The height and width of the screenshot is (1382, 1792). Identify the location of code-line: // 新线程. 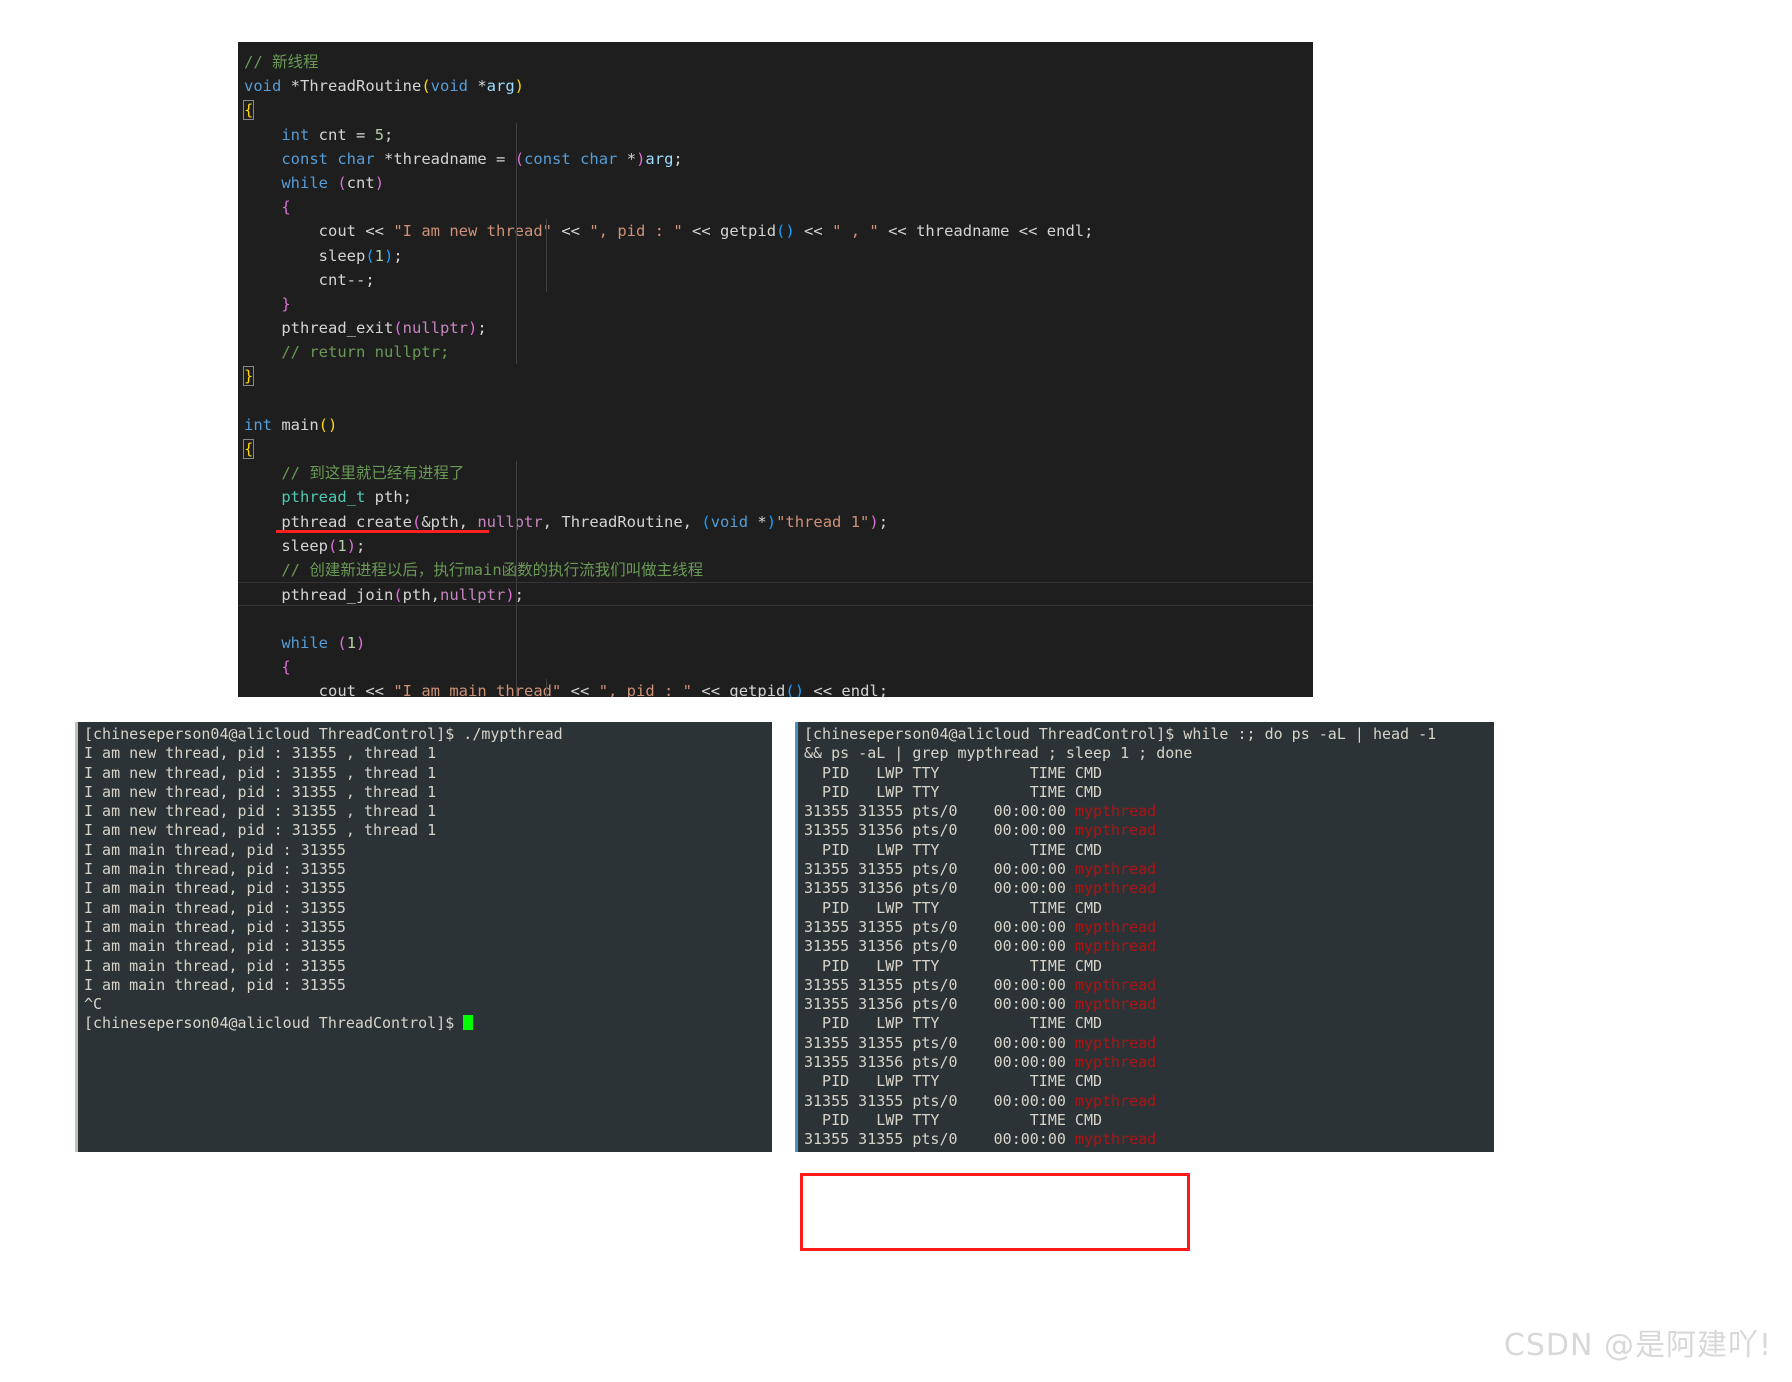
(281, 62).